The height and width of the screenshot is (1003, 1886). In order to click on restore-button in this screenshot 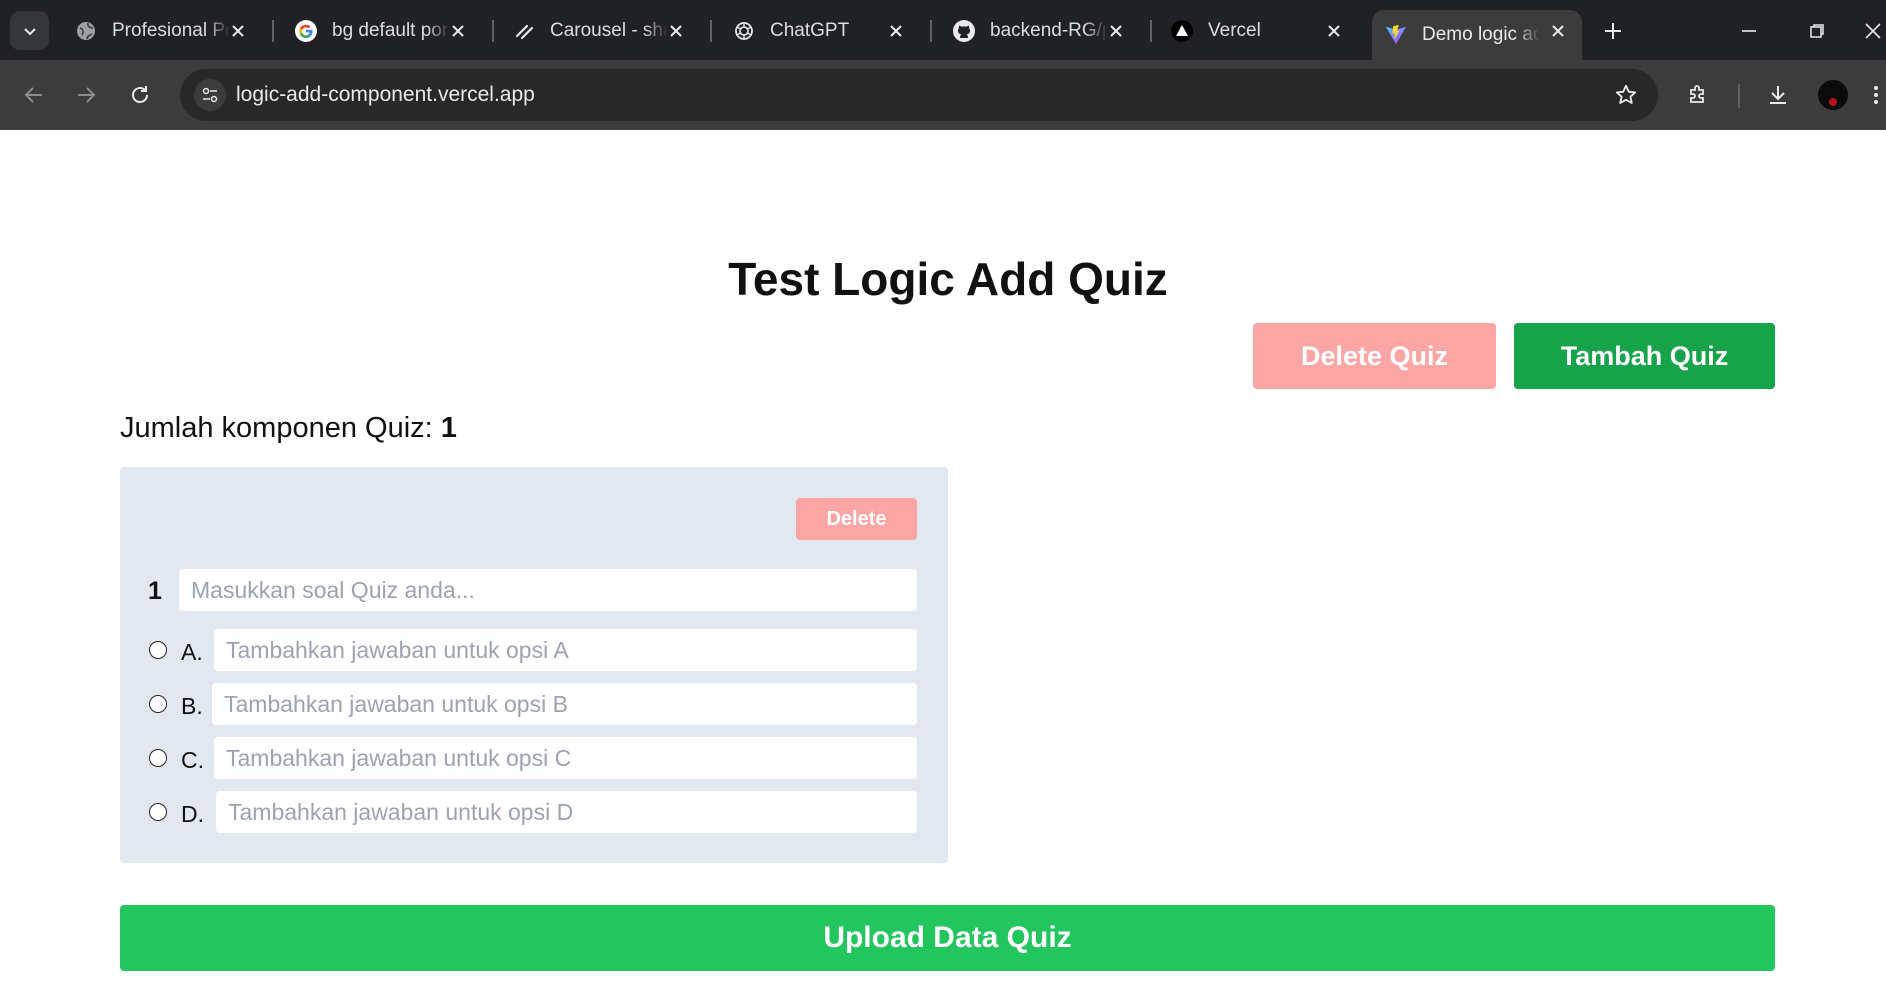, I will do `click(1817, 31)`.